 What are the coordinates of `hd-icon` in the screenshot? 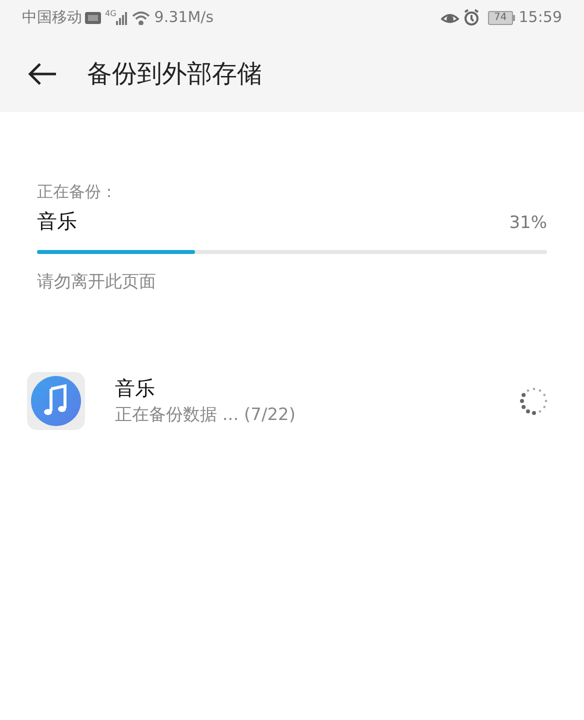 It's located at (93, 18).